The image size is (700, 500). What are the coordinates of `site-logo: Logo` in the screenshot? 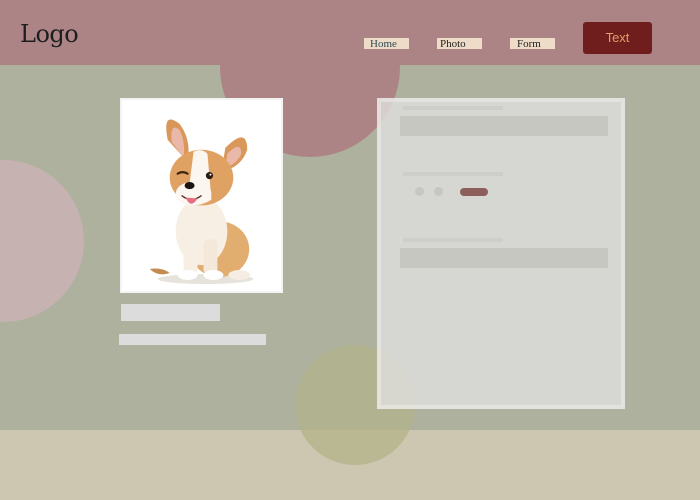 It's located at (49, 34).